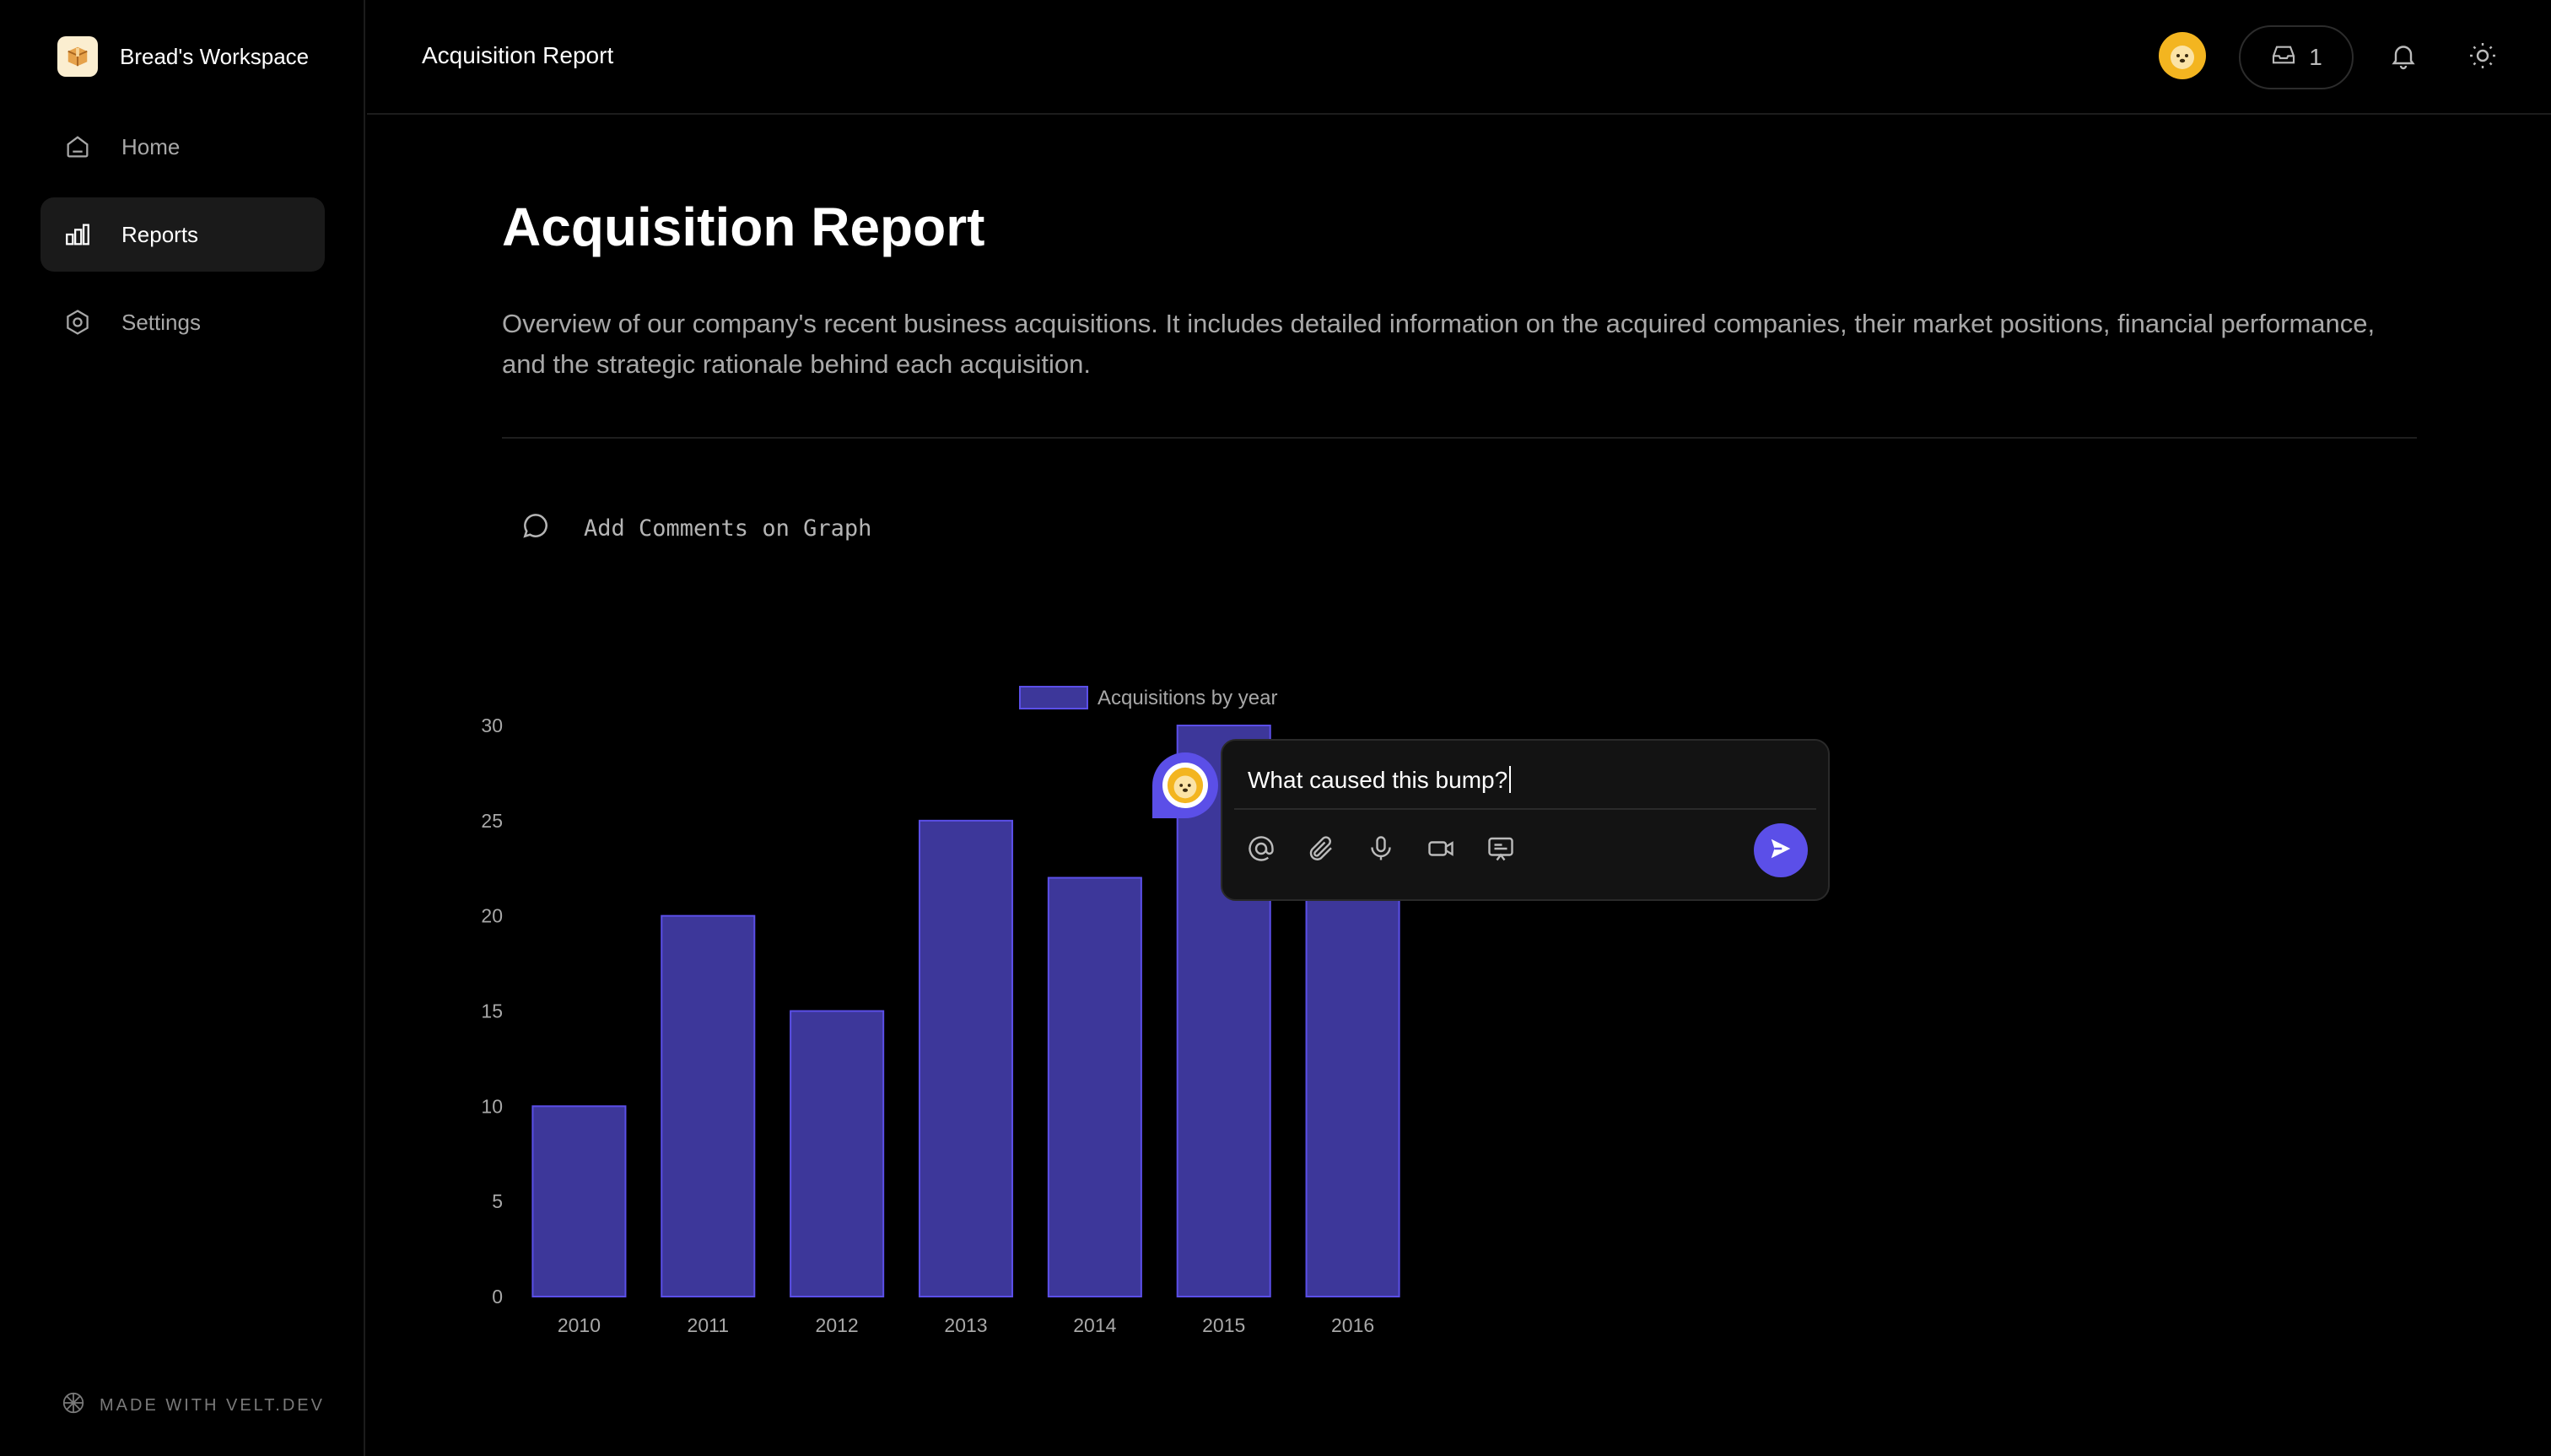 Image resolution: width=2551 pixels, height=1456 pixels. Describe the element at coordinates (492, 1106) in the screenshot. I see `y-tick-label: 10` at that location.